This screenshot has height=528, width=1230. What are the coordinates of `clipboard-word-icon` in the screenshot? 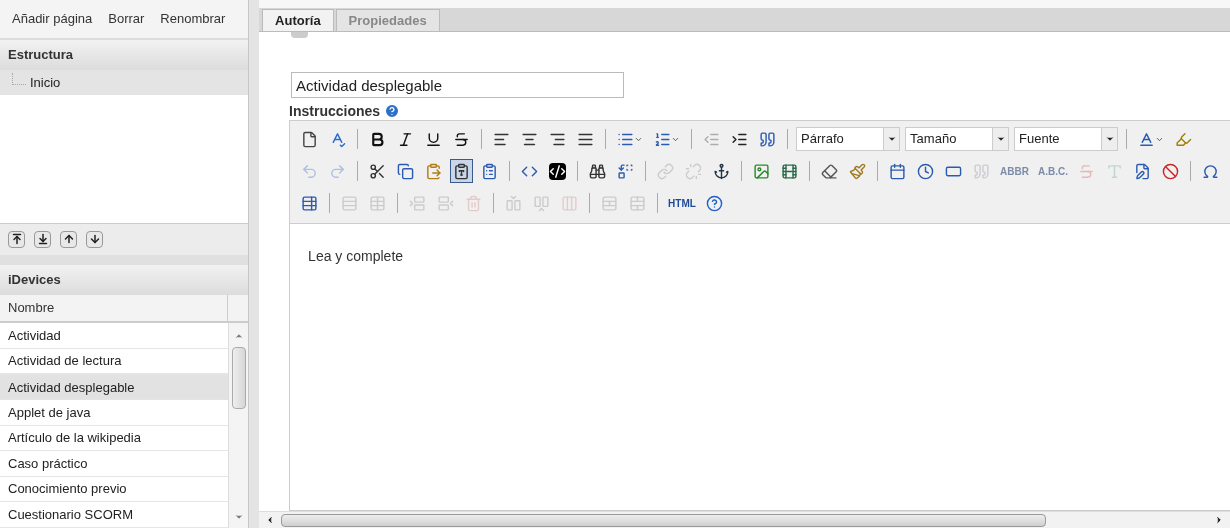 It's located at (490, 171).